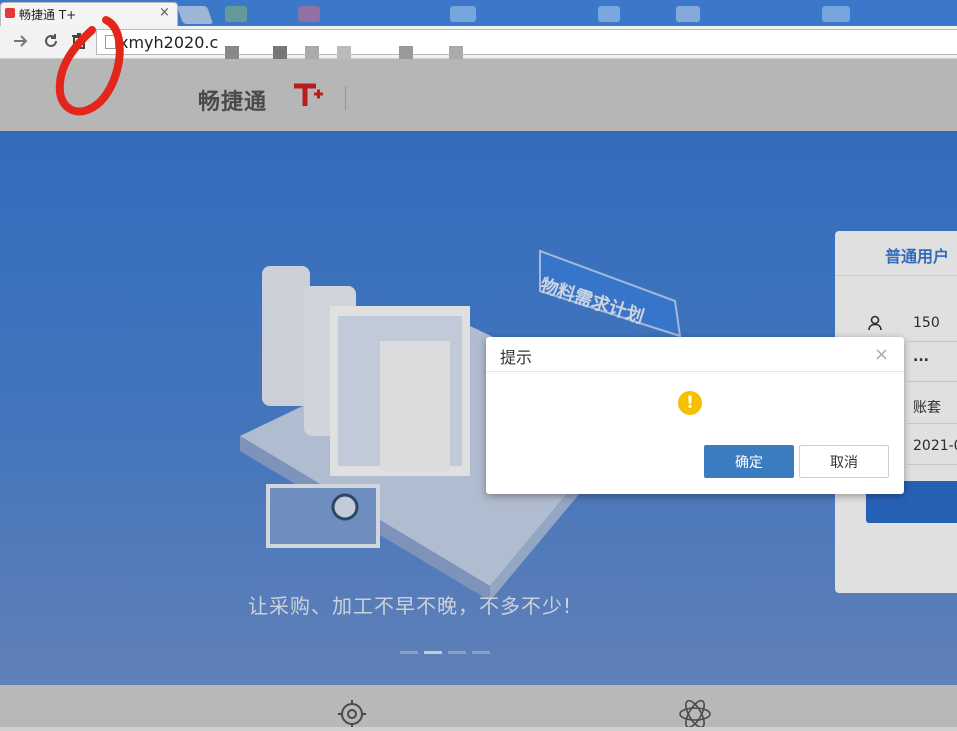 The width and height of the screenshot is (957, 731). I want to click on app-favicon-icon, so click(10, 13).